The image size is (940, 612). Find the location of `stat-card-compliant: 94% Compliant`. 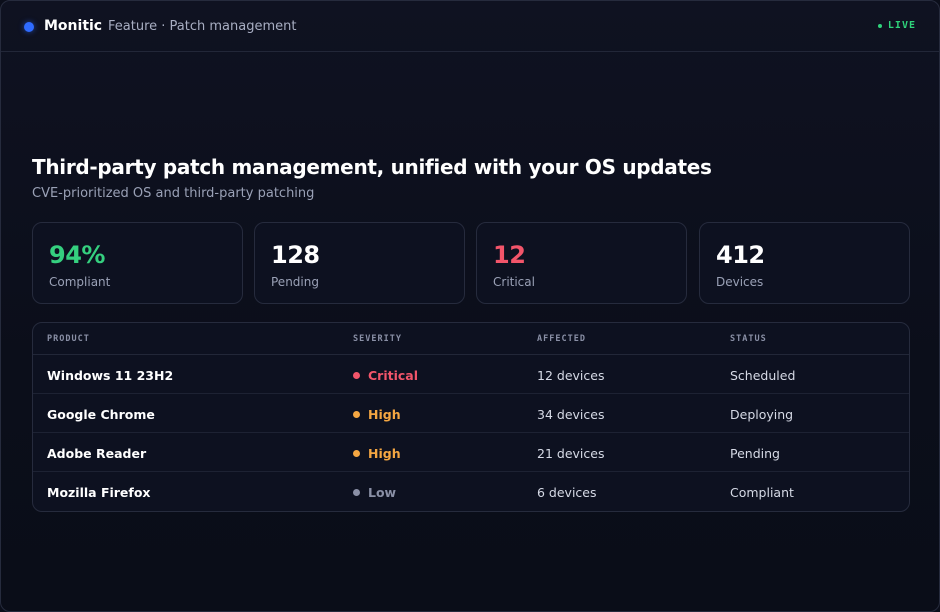

stat-card-compliant: 94% Compliant is located at coordinates (137, 263).